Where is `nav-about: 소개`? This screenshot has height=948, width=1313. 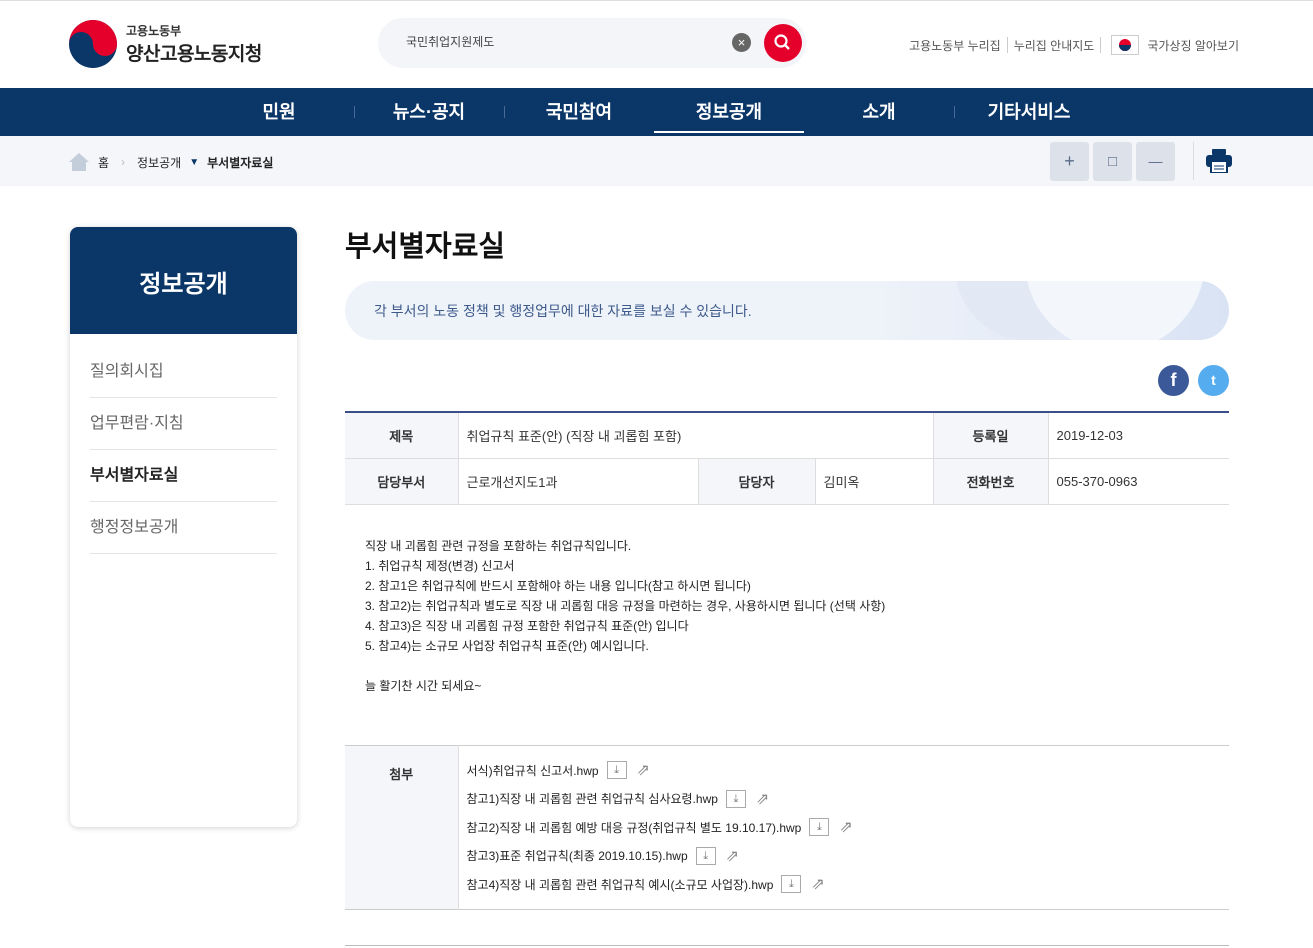
nav-about: 소개 is located at coordinates (879, 112).